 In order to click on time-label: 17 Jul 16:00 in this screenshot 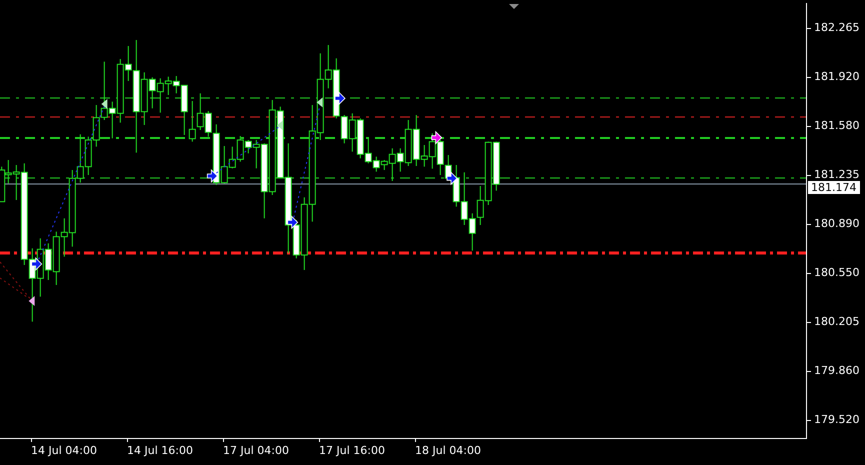, I will do `click(352, 451)`.